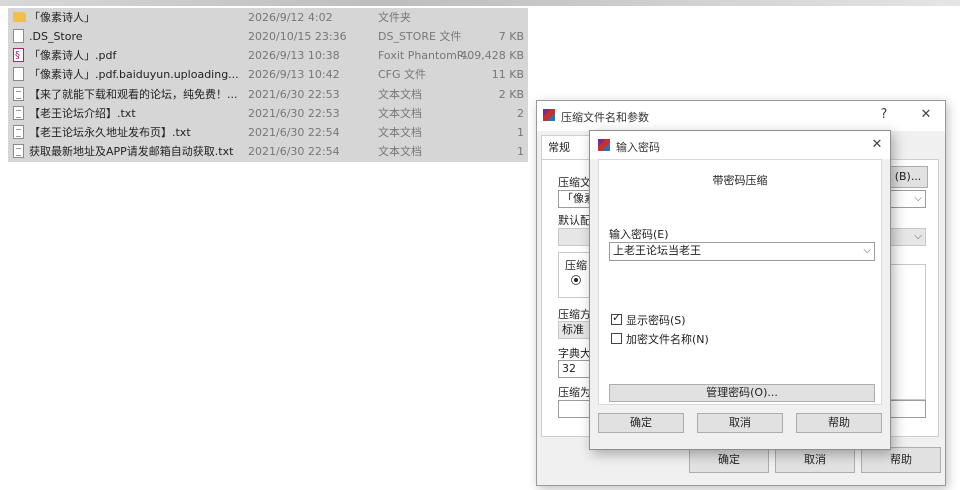 This screenshot has height=490, width=960. What do you see at coordinates (576, 265) in the screenshot?
I see `format-label: 压缩` at bounding box center [576, 265].